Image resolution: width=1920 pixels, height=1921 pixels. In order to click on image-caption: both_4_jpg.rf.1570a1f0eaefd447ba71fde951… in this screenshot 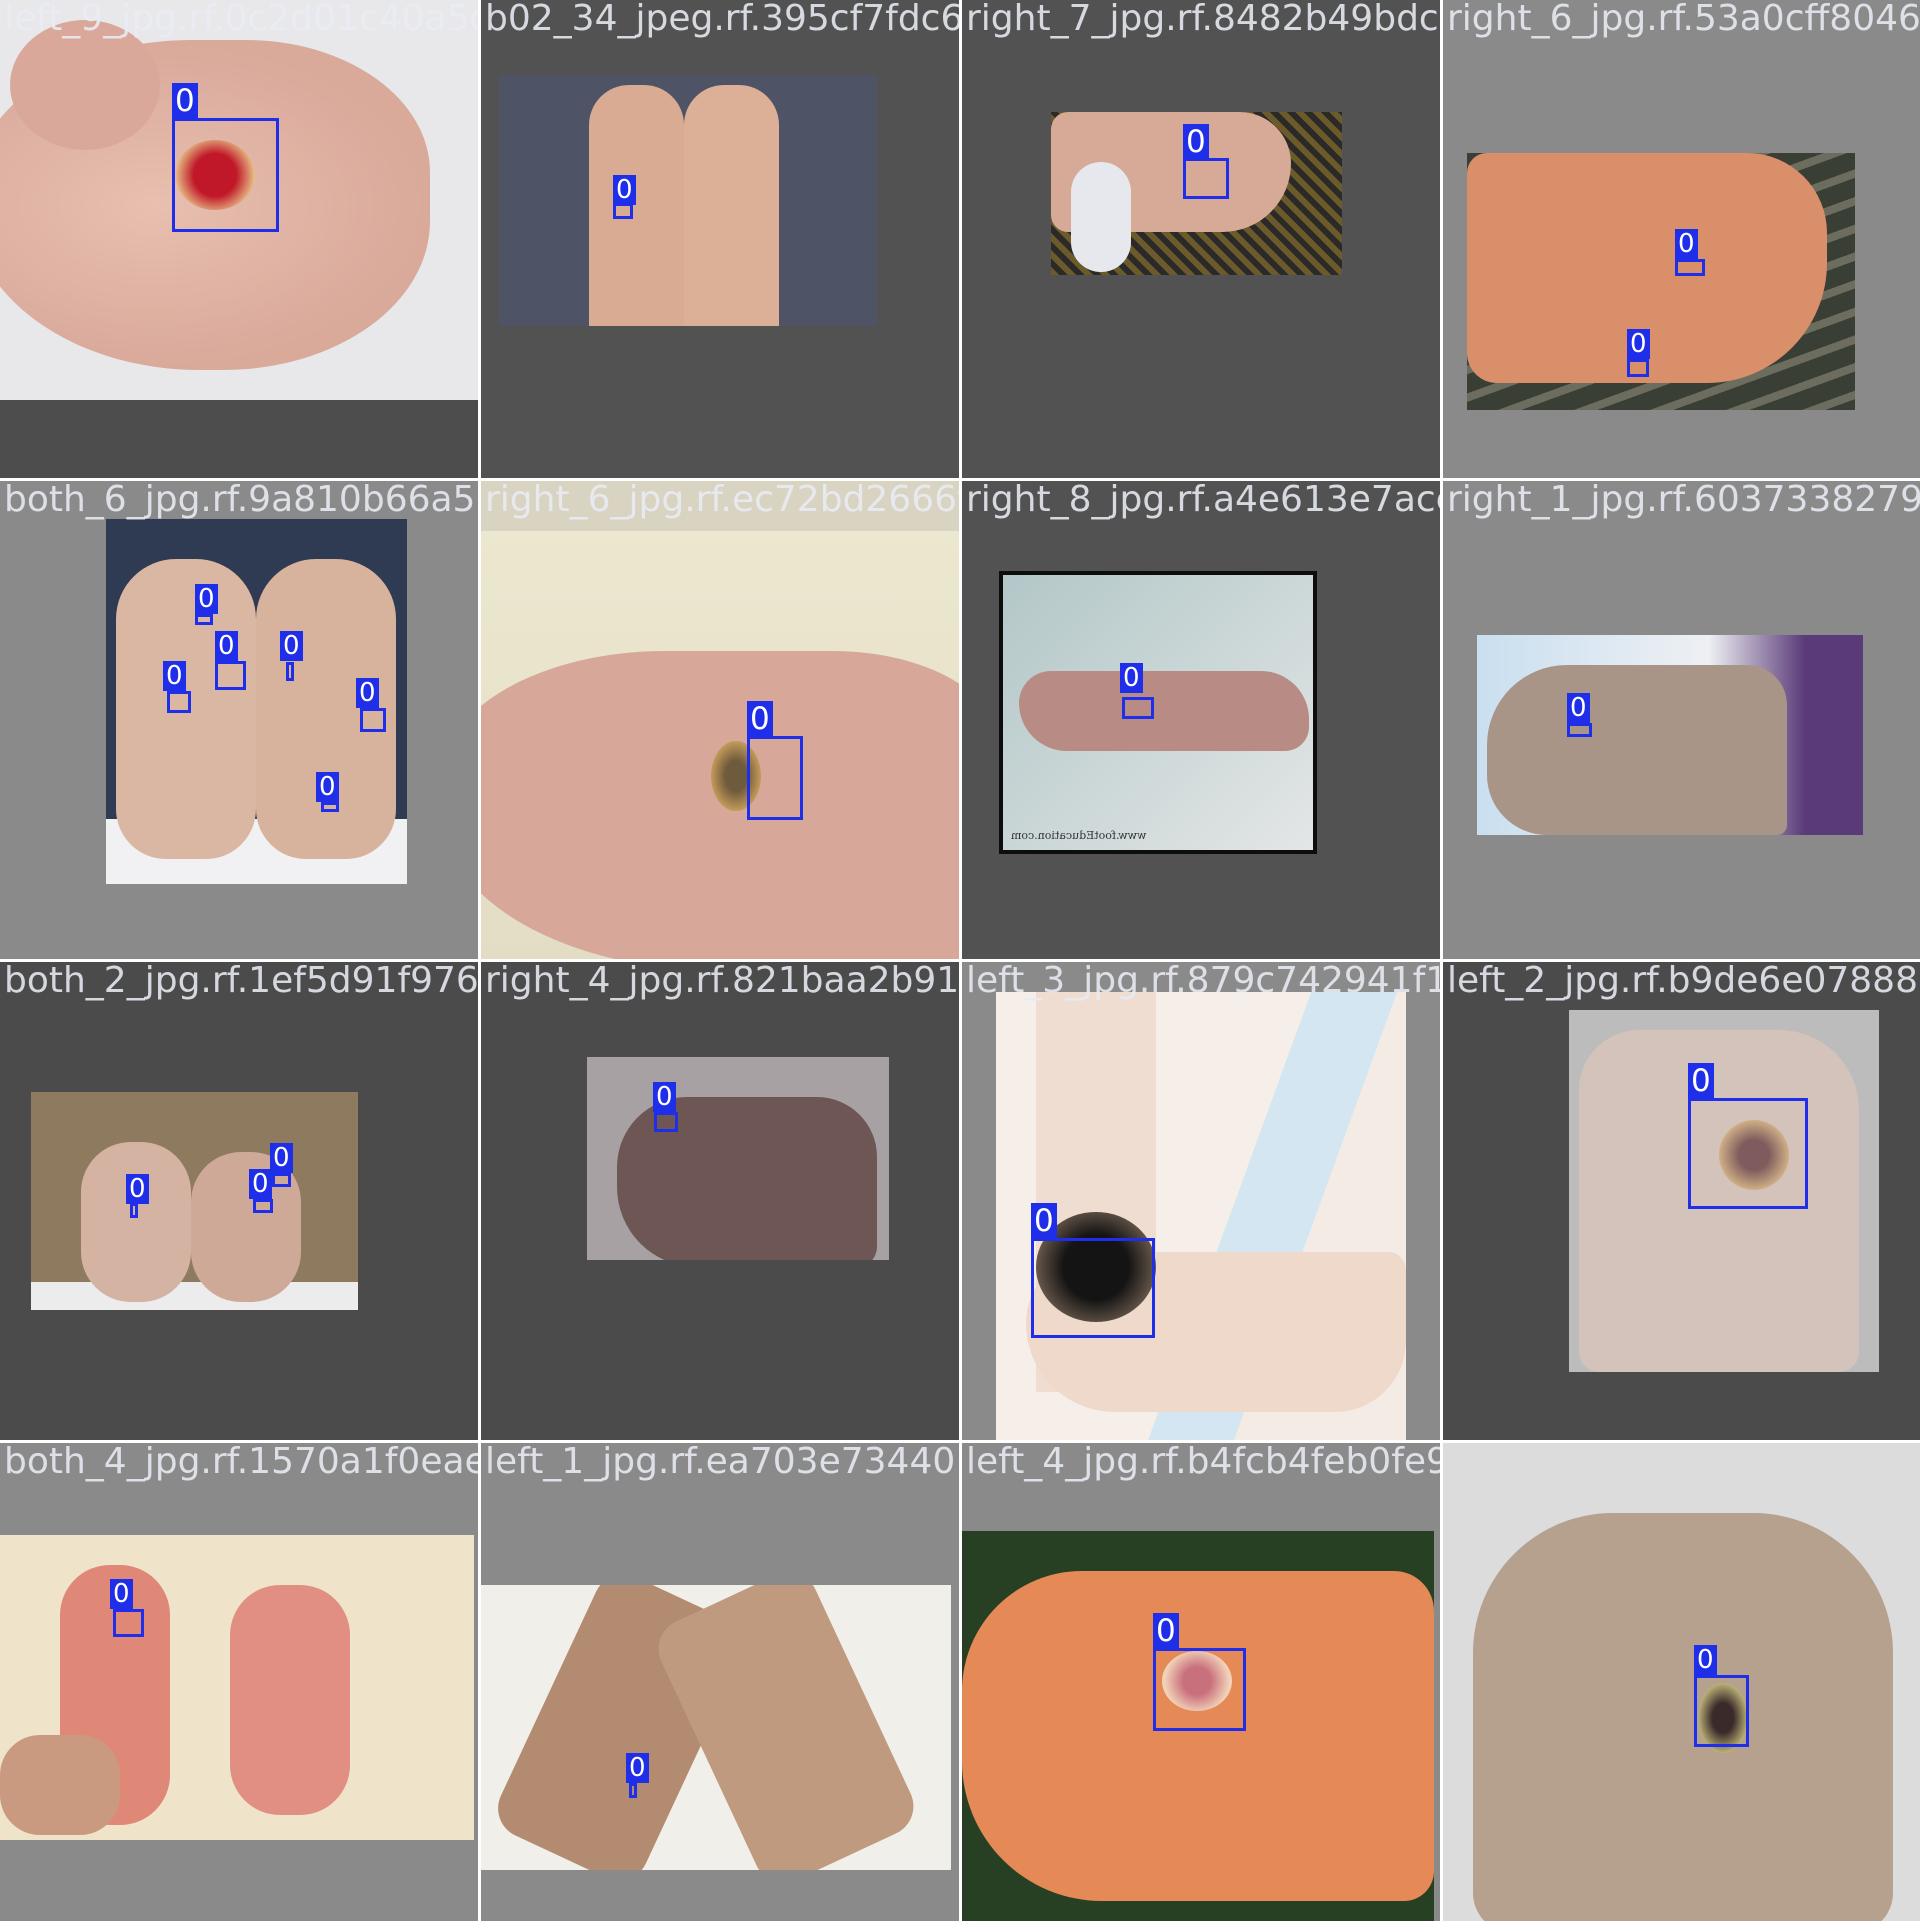, I will do `click(241, 1462)`.